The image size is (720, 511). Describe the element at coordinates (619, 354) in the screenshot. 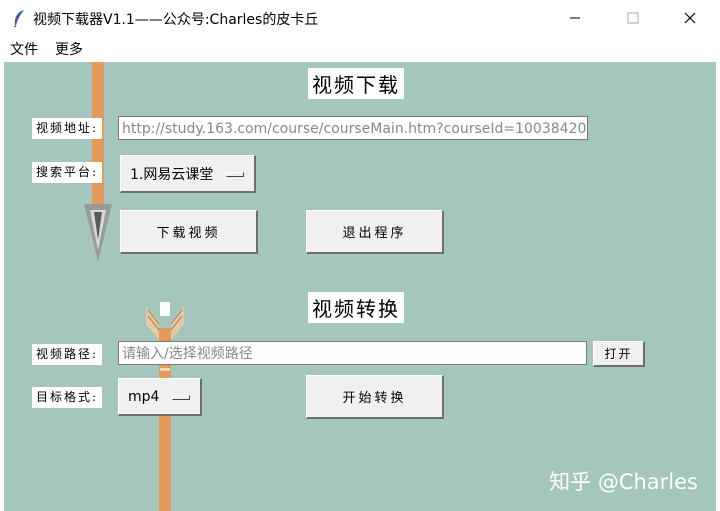

I see `open-file-button: 打开` at that location.